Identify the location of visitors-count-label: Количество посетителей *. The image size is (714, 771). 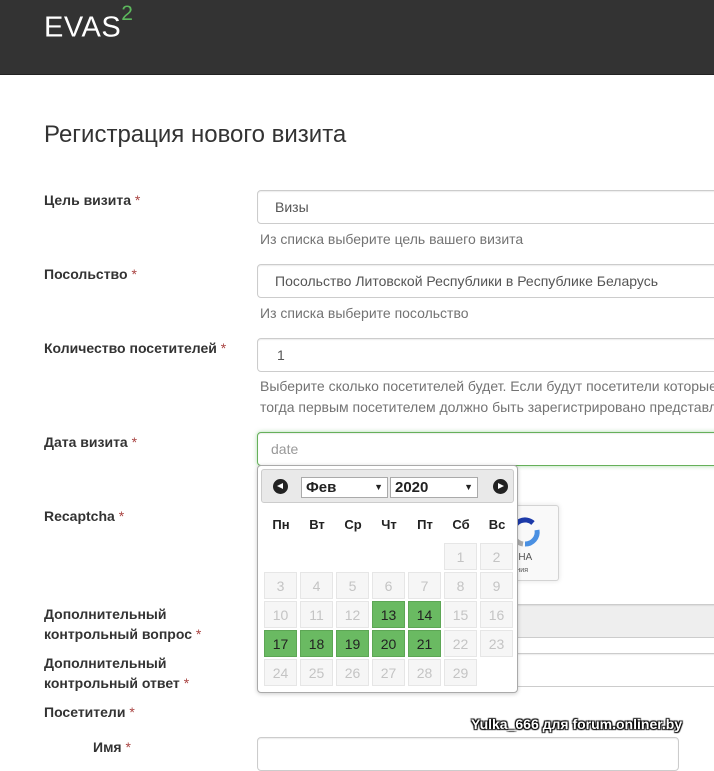
(135, 348).